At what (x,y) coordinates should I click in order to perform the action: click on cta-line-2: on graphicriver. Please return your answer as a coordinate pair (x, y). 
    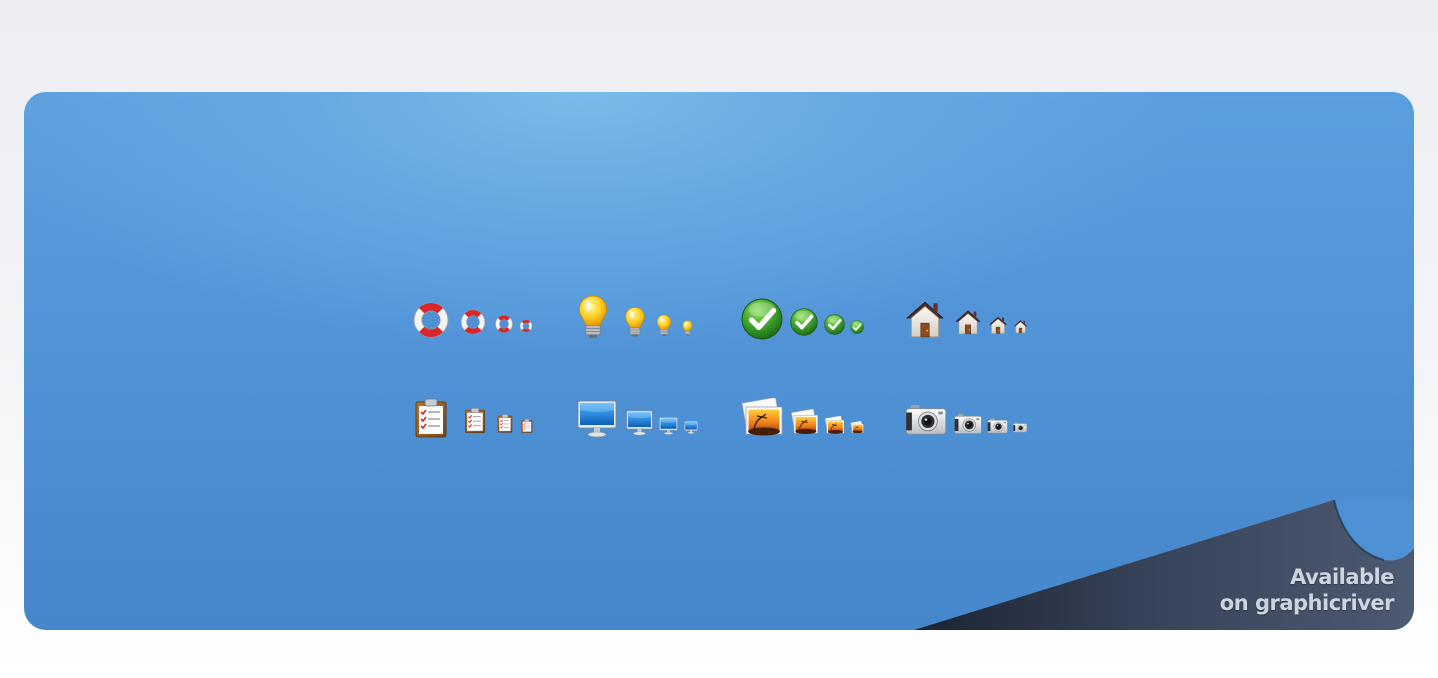
    Looking at the image, I should click on (1307, 603).